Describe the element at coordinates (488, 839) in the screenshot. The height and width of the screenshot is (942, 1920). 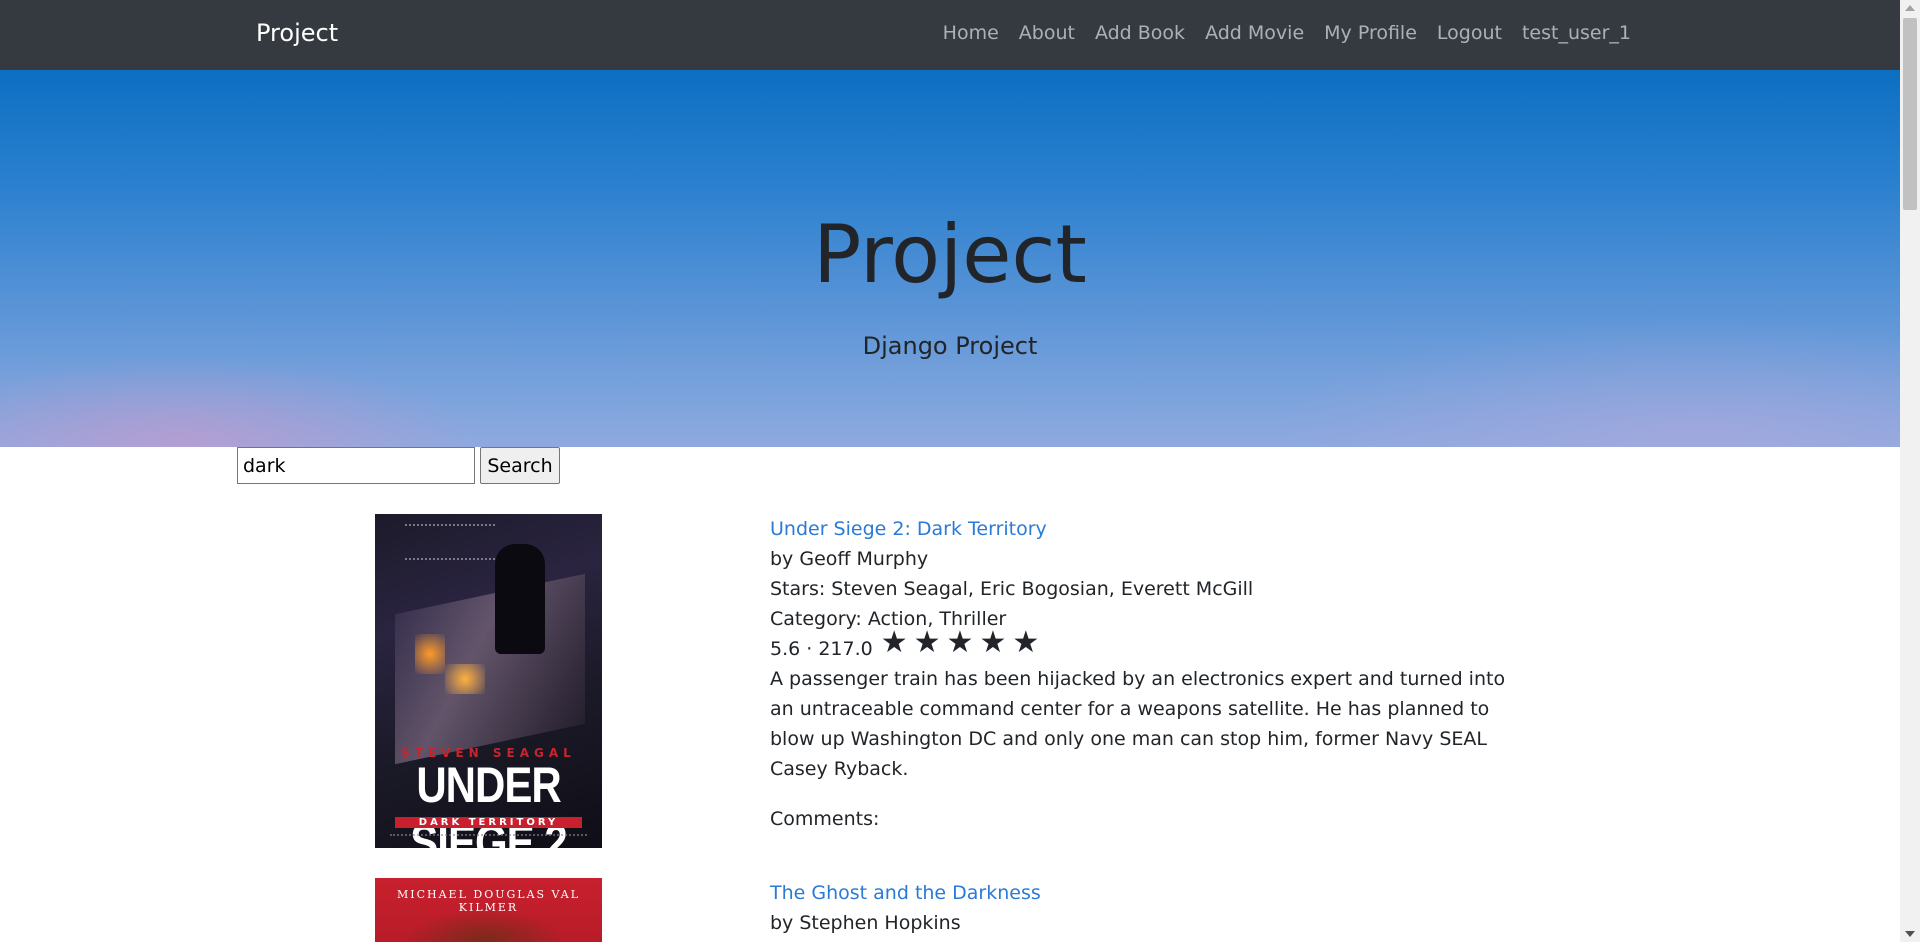
I see `poster-credits` at that location.